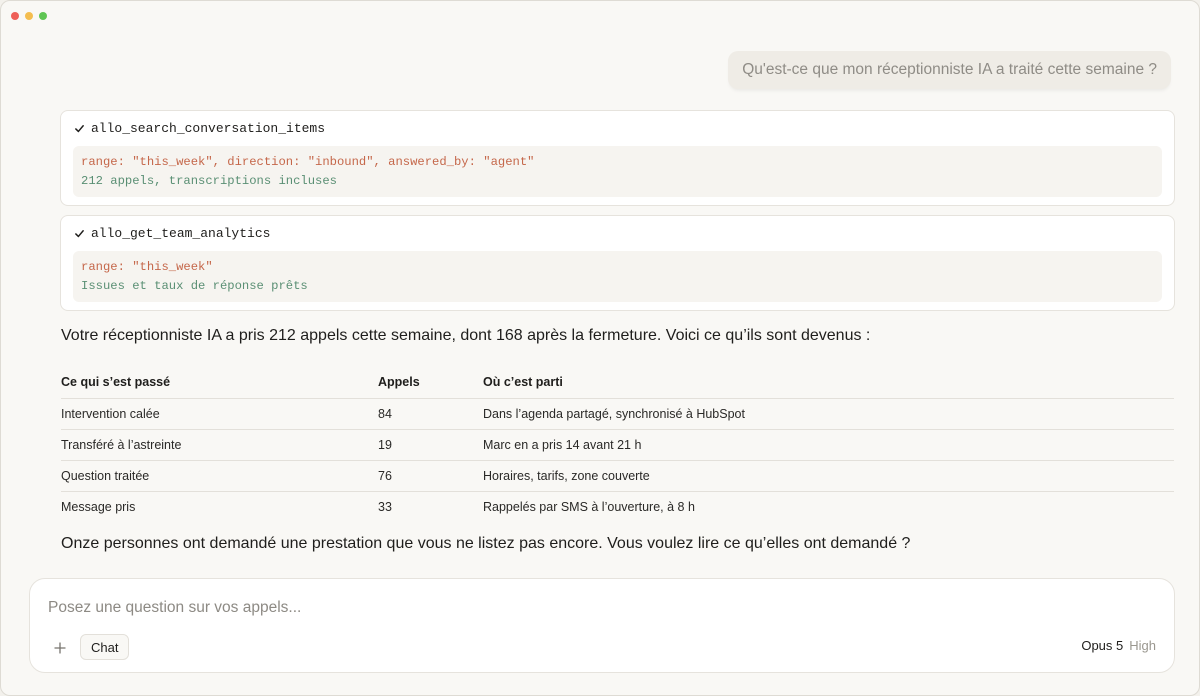 The width and height of the screenshot is (1200, 696). What do you see at coordinates (219, 445) in the screenshot?
I see `table-cell: Transféré à l’astreinte` at bounding box center [219, 445].